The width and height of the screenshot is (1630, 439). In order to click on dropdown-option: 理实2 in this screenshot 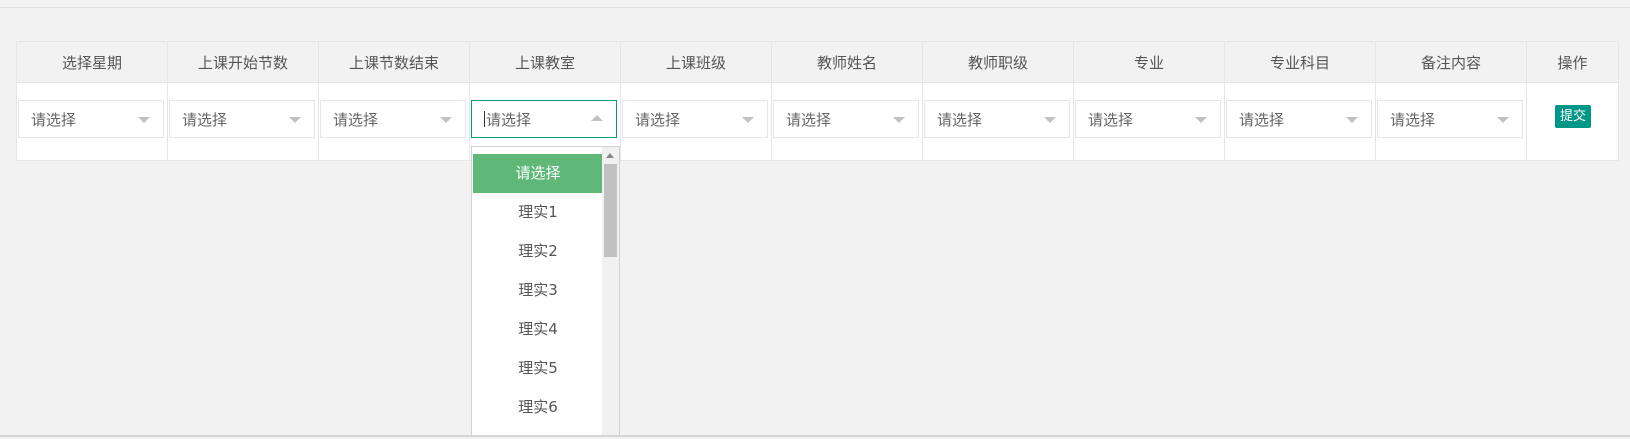, I will do `click(538, 251)`.